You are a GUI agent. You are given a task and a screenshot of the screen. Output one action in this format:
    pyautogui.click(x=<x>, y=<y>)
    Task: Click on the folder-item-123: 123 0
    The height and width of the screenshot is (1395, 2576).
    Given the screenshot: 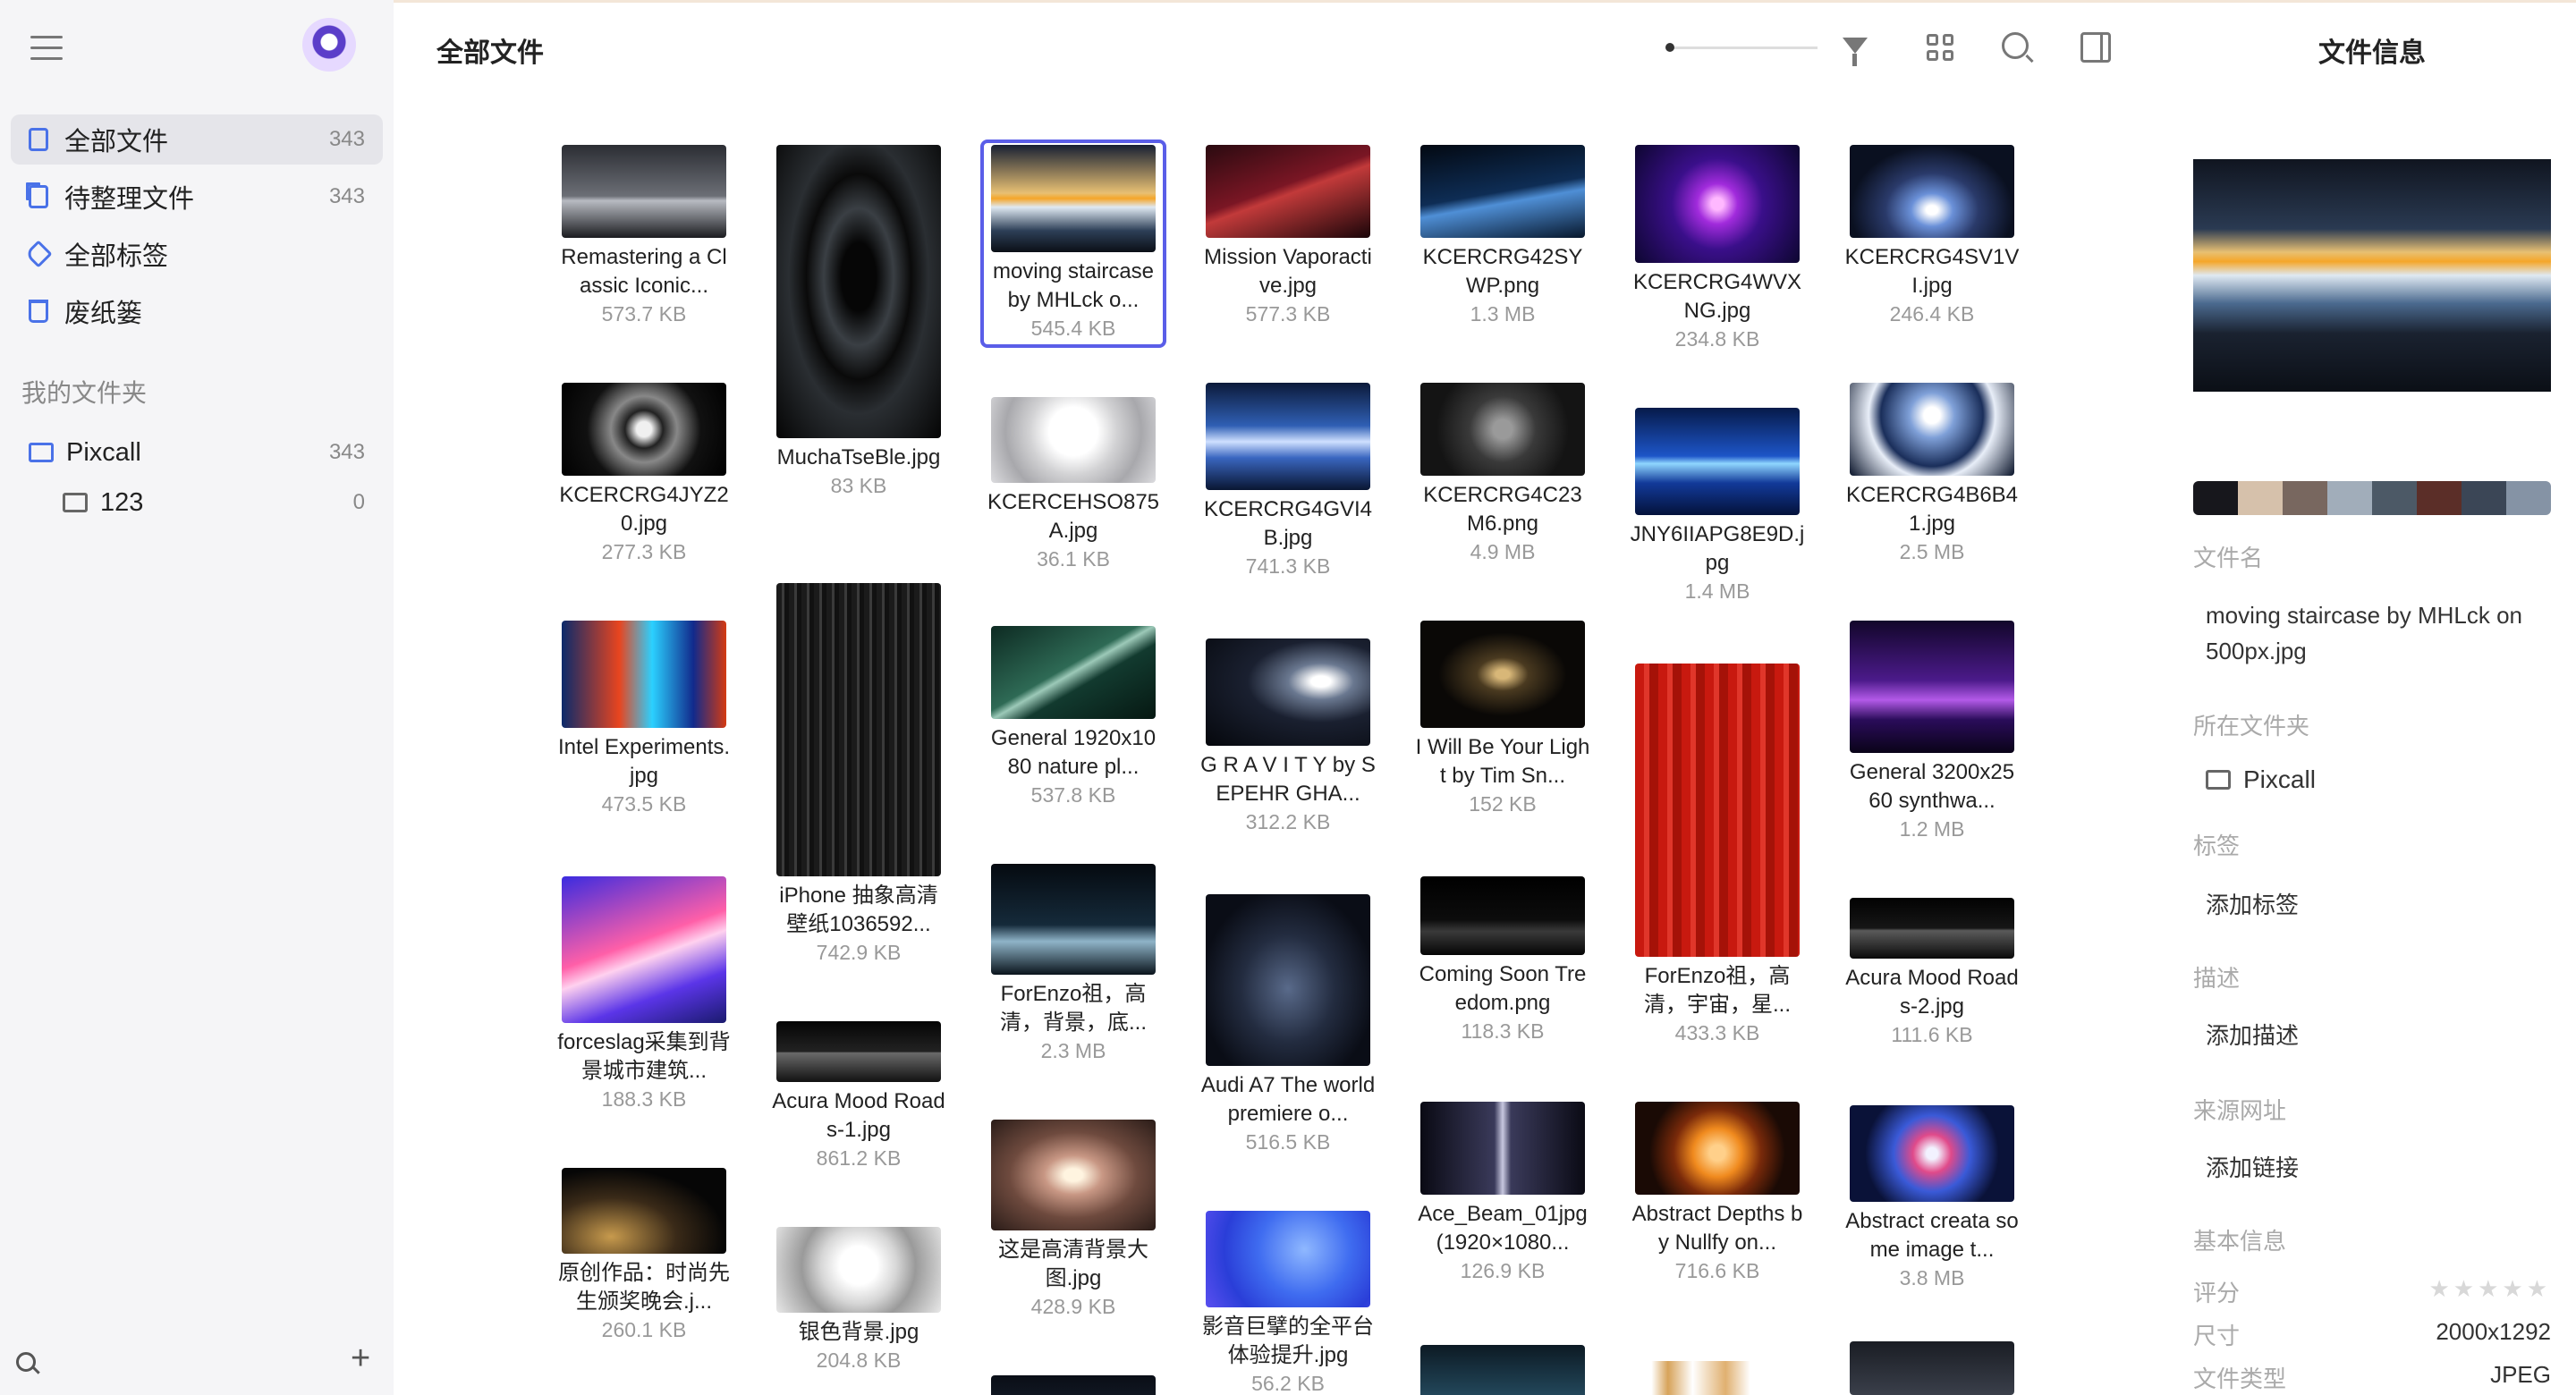 What is the action you would take?
    pyautogui.click(x=197, y=503)
    